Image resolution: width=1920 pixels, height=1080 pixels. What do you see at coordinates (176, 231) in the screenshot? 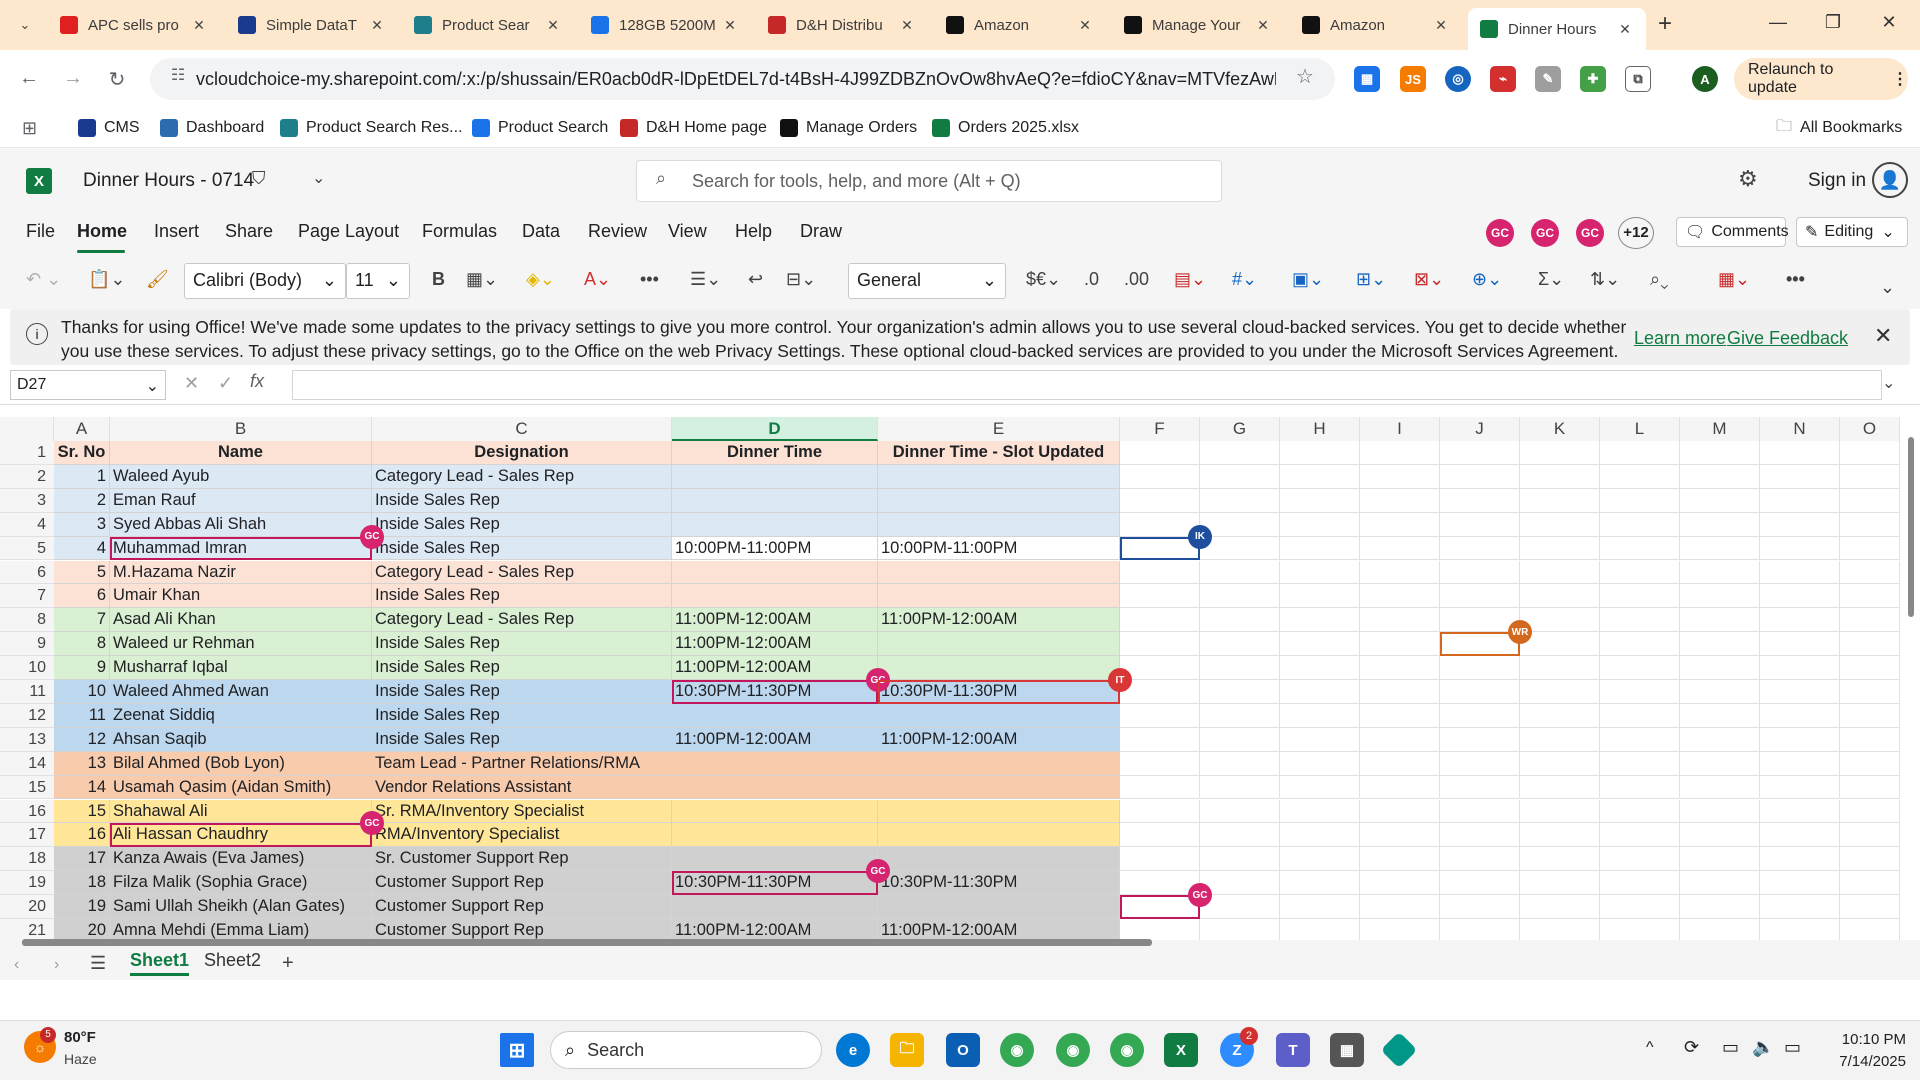
I see `menu-tab: Insert` at bounding box center [176, 231].